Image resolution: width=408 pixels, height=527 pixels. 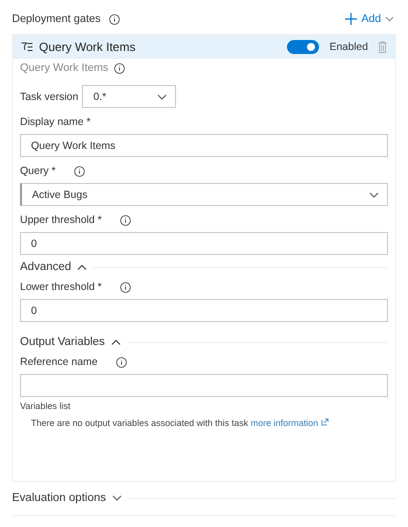 I want to click on external-link-icon, so click(x=324, y=422).